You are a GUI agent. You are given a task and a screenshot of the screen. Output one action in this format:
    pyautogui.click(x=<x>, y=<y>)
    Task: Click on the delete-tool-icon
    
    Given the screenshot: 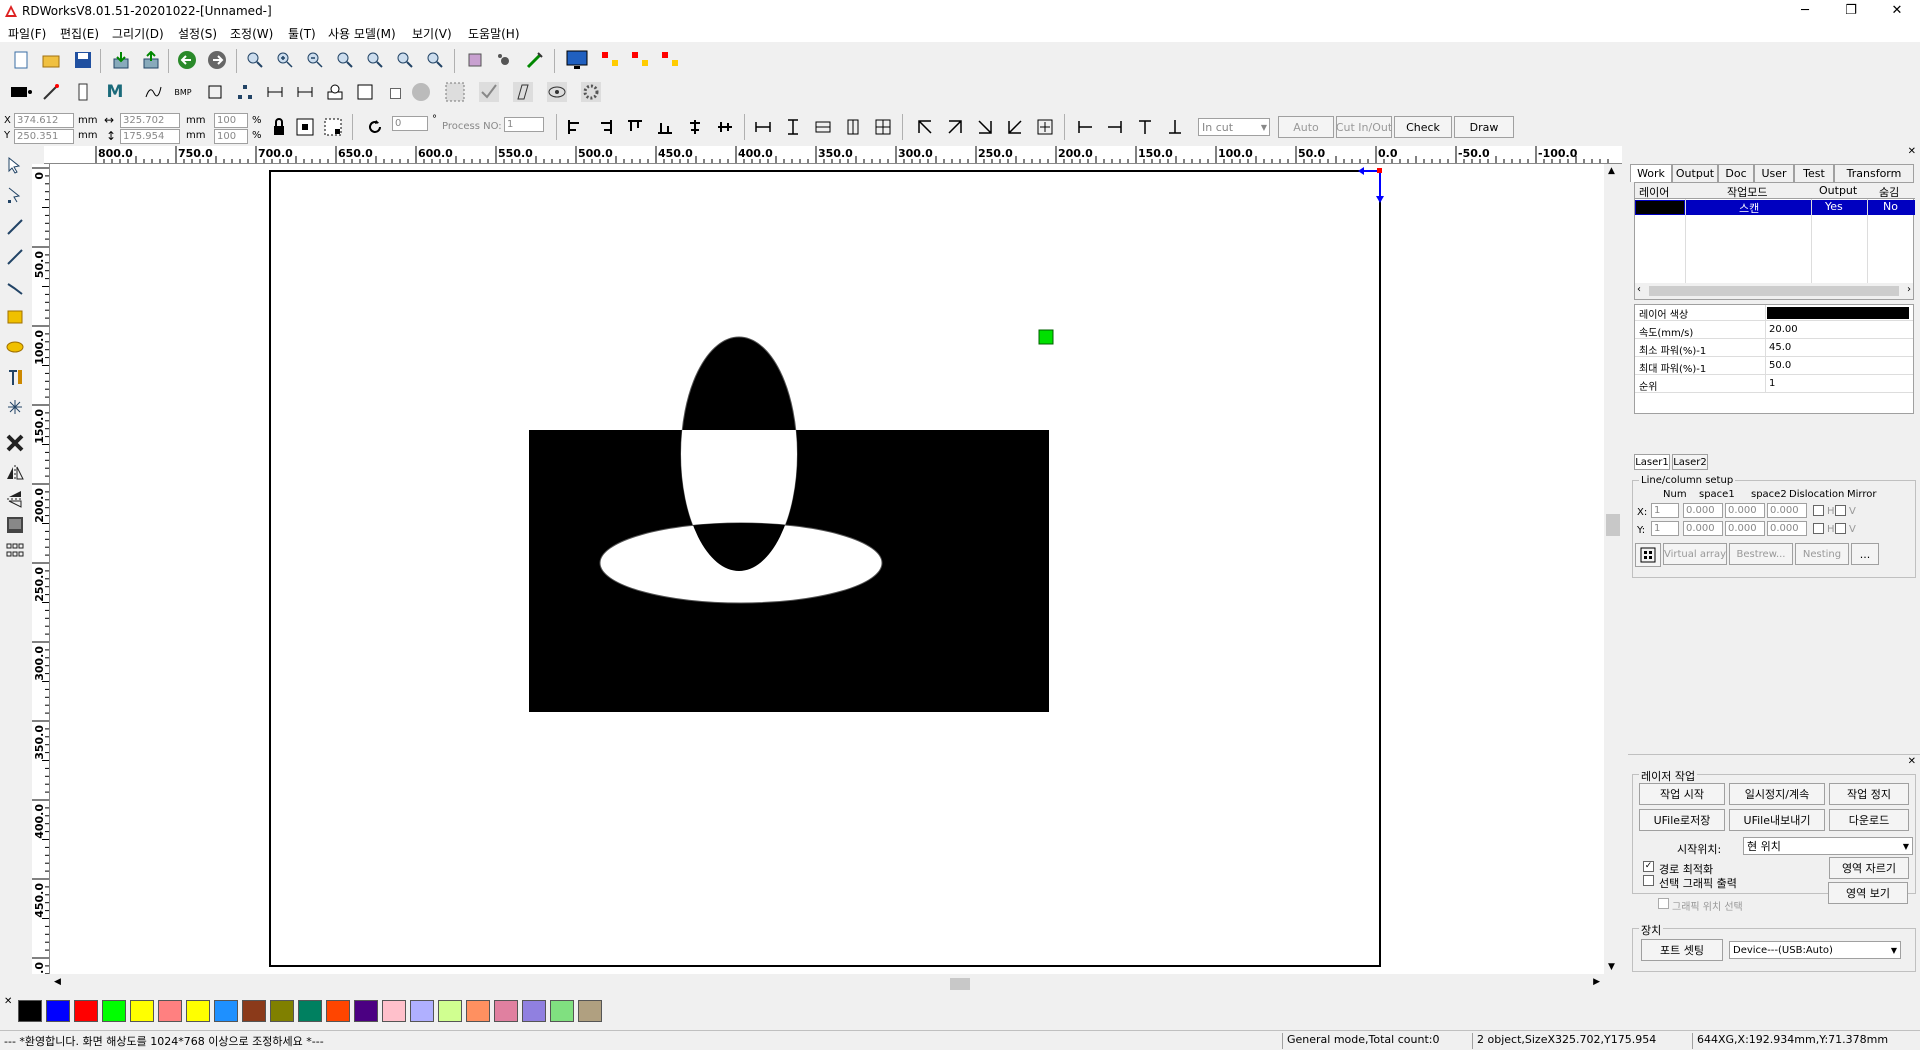 What is the action you would take?
    pyautogui.click(x=15, y=443)
    